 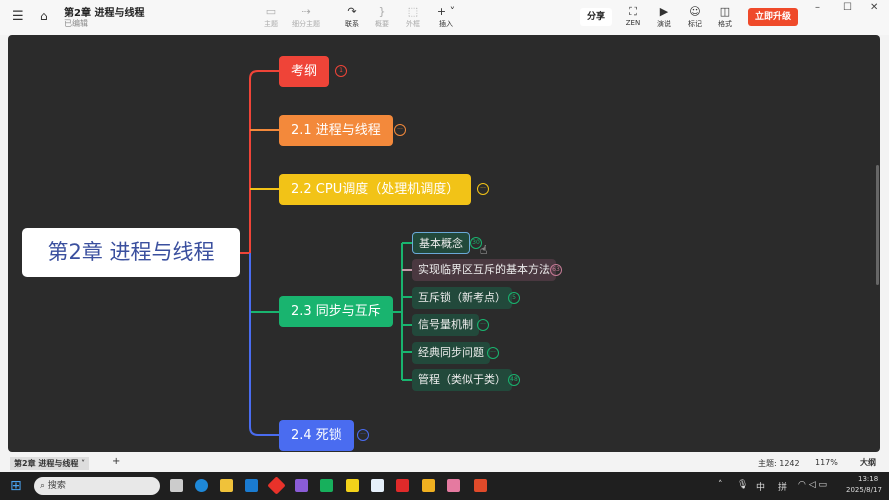 I want to click on subtopic-basic-concept: 基本概念, so click(x=441, y=243).